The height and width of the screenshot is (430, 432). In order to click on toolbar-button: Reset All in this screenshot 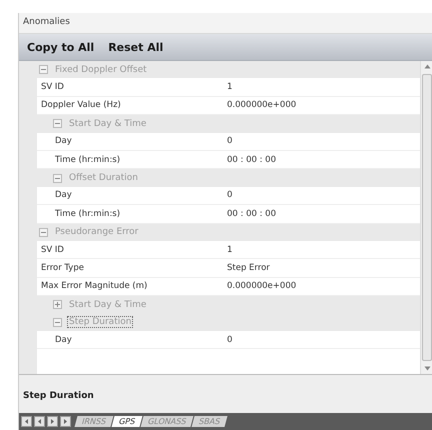, I will do `click(136, 47)`.